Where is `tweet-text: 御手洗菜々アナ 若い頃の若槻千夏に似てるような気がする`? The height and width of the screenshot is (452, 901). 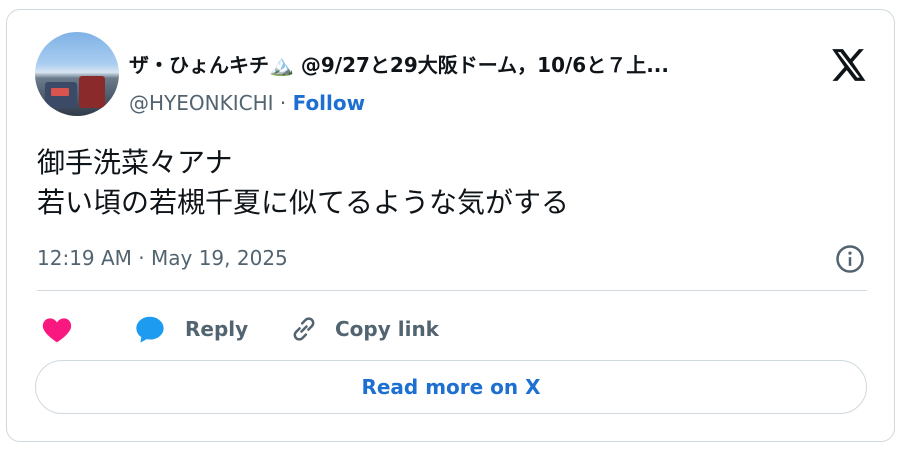
tweet-text: 御手洗菜々アナ 若い頃の若槻千夏に似てるような気がする is located at coordinates (303, 182).